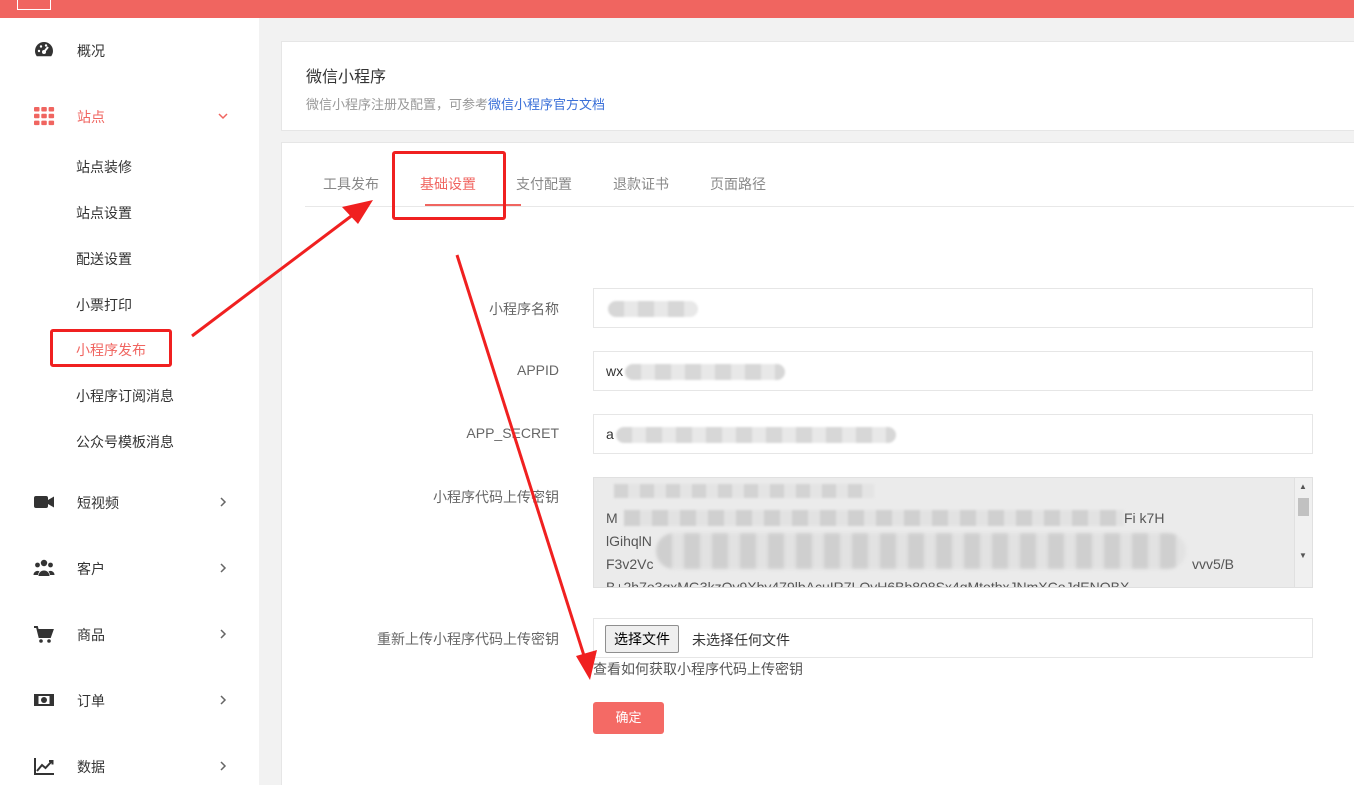  What do you see at coordinates (351, 184) in the screenshot?
I see `tab-tool-publish: 工具发布` at bounding box center [351, 184].